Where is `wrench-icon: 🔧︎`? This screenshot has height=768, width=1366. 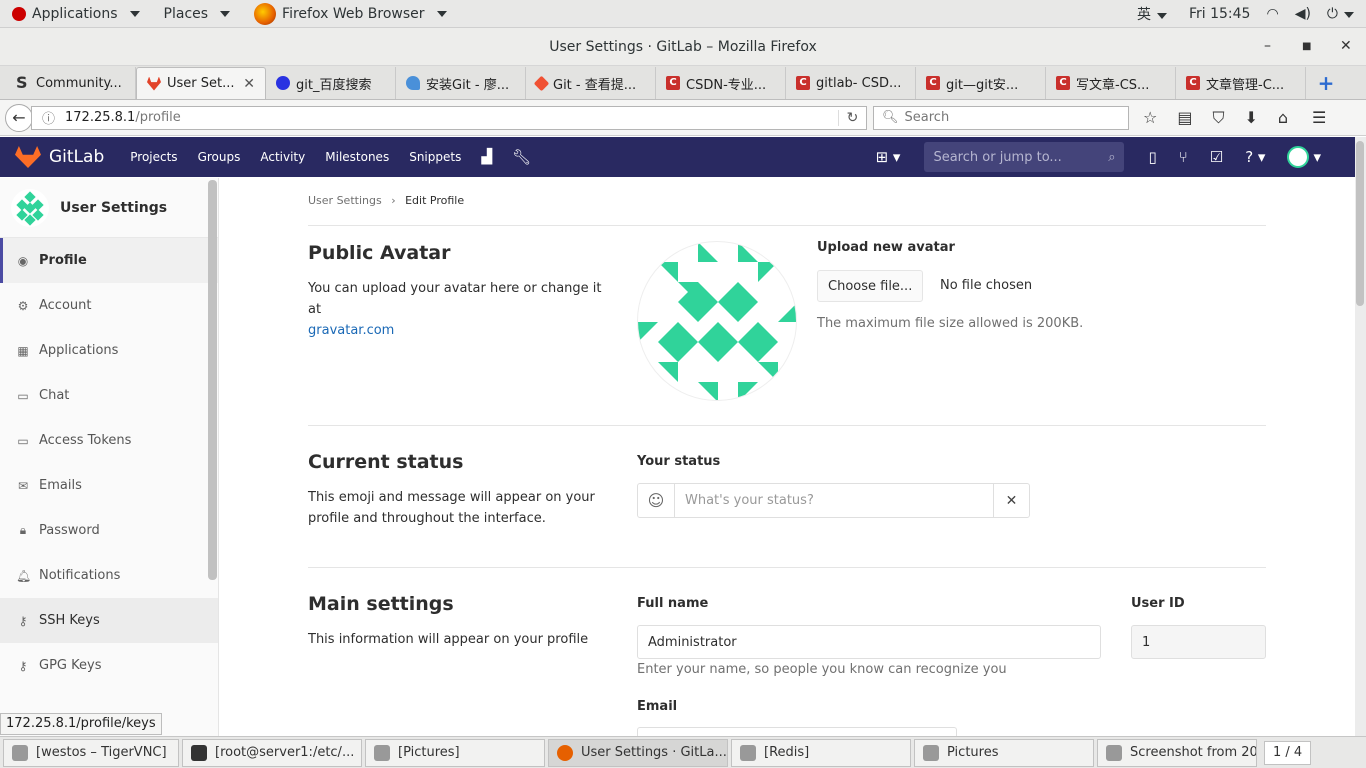 wrench-icon: 🔧︎ is located at coordinates (521, 157).